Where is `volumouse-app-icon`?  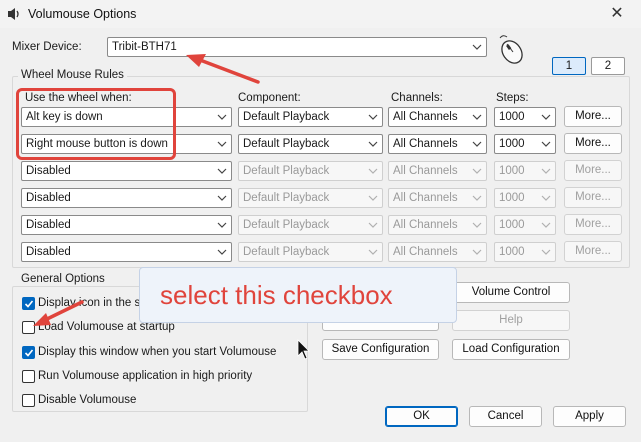
volumouse-app-icon is located at coordinates (13, 14).